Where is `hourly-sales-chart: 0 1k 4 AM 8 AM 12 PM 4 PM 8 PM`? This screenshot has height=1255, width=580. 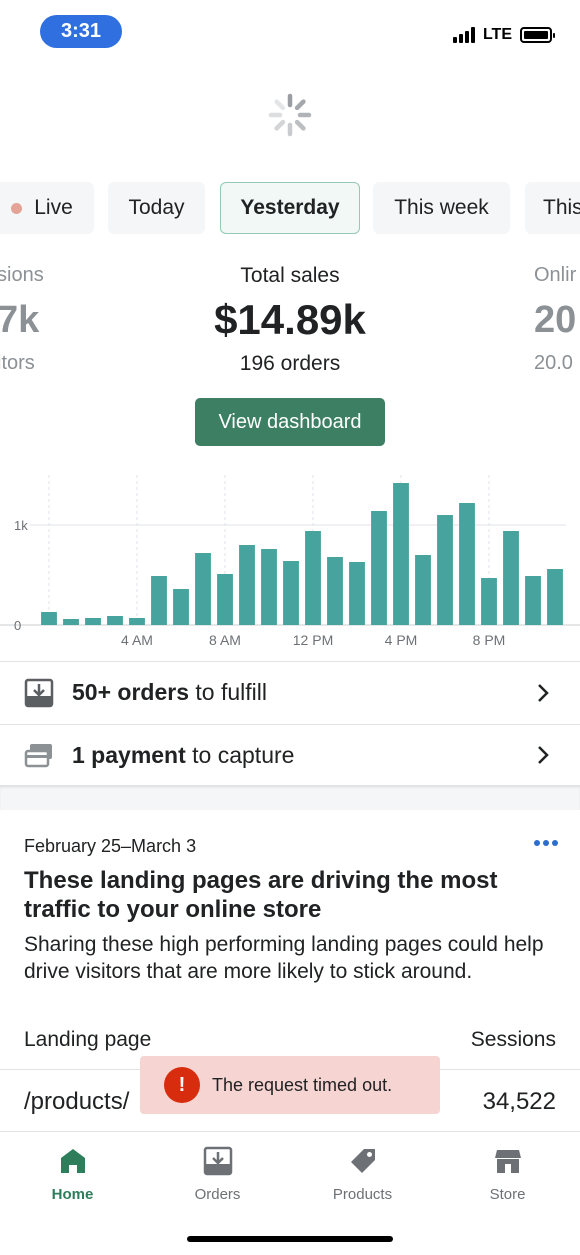 hourly-sales-chart: 0 1k 4 AM 8 AM 12 PM 4 PM 8 PM is located at coordinates (290, 561).